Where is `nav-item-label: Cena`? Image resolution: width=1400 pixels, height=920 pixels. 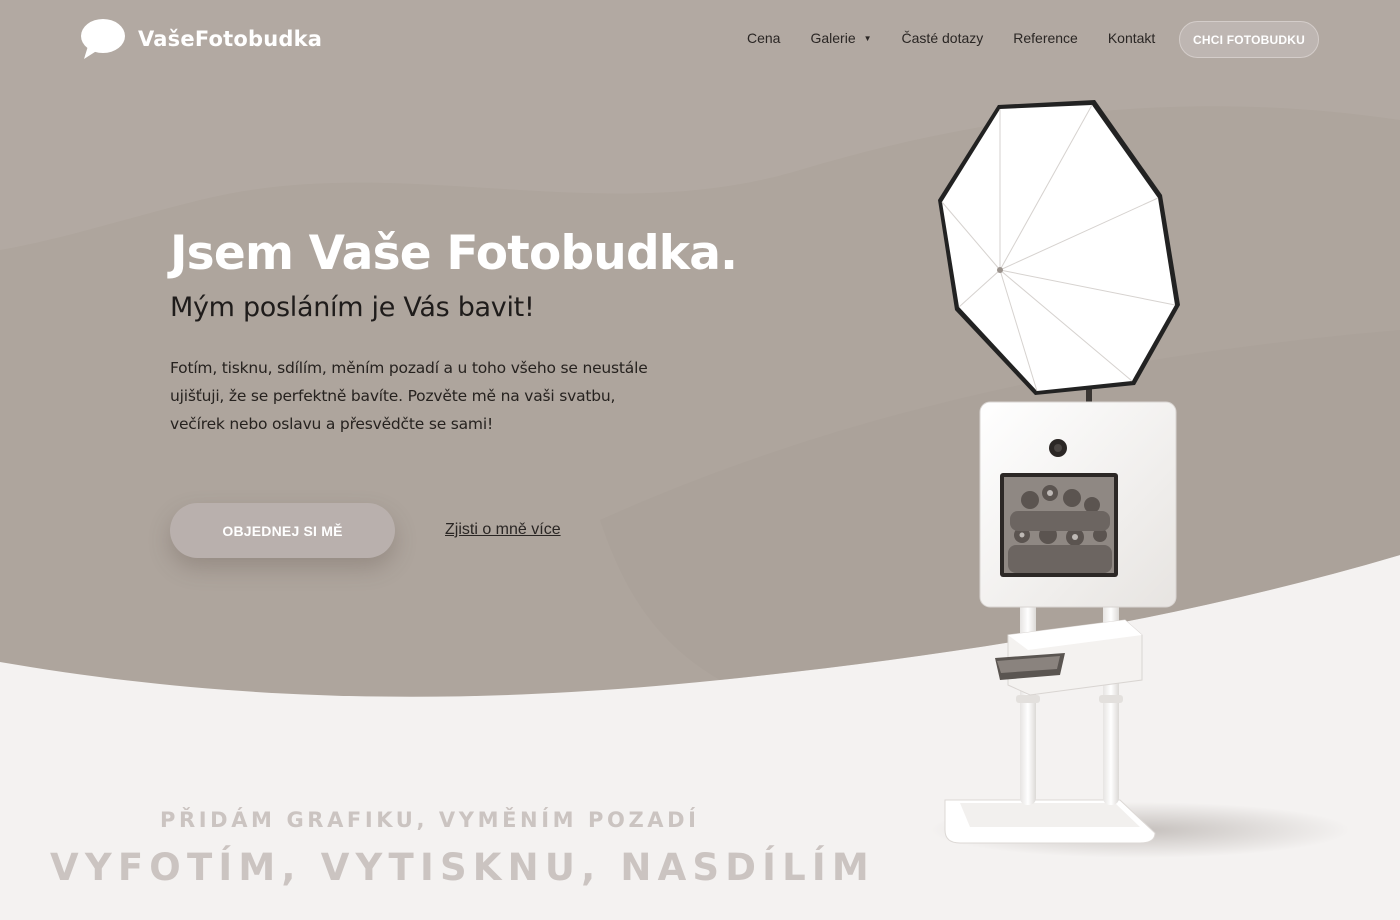 nav-item-label: Cena is located at coordinates (764, 38).